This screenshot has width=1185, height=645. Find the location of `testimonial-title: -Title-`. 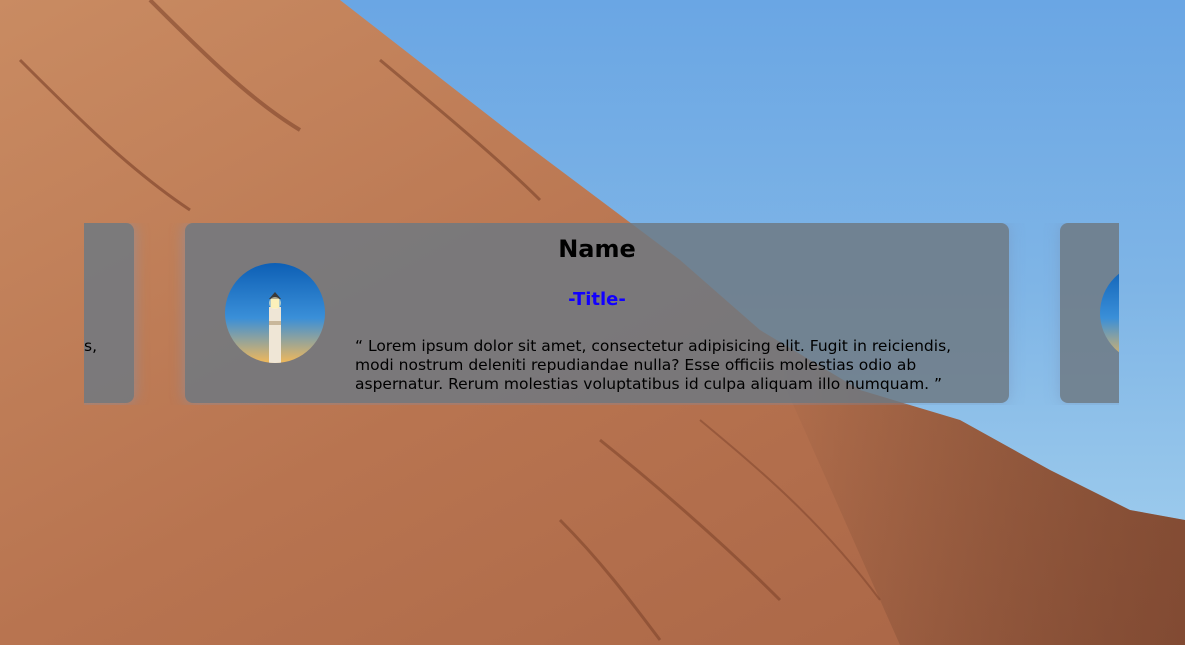

testimonial-title: -Title- is located at coordinates (597, 299).